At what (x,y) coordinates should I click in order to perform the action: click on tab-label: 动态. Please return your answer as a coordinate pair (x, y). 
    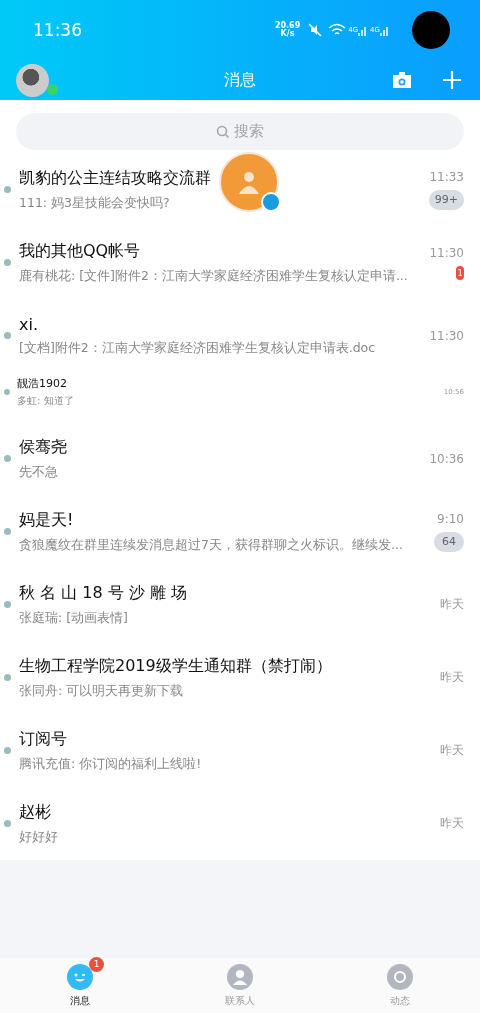
    Looking at the image, I should click on (400, 1000).